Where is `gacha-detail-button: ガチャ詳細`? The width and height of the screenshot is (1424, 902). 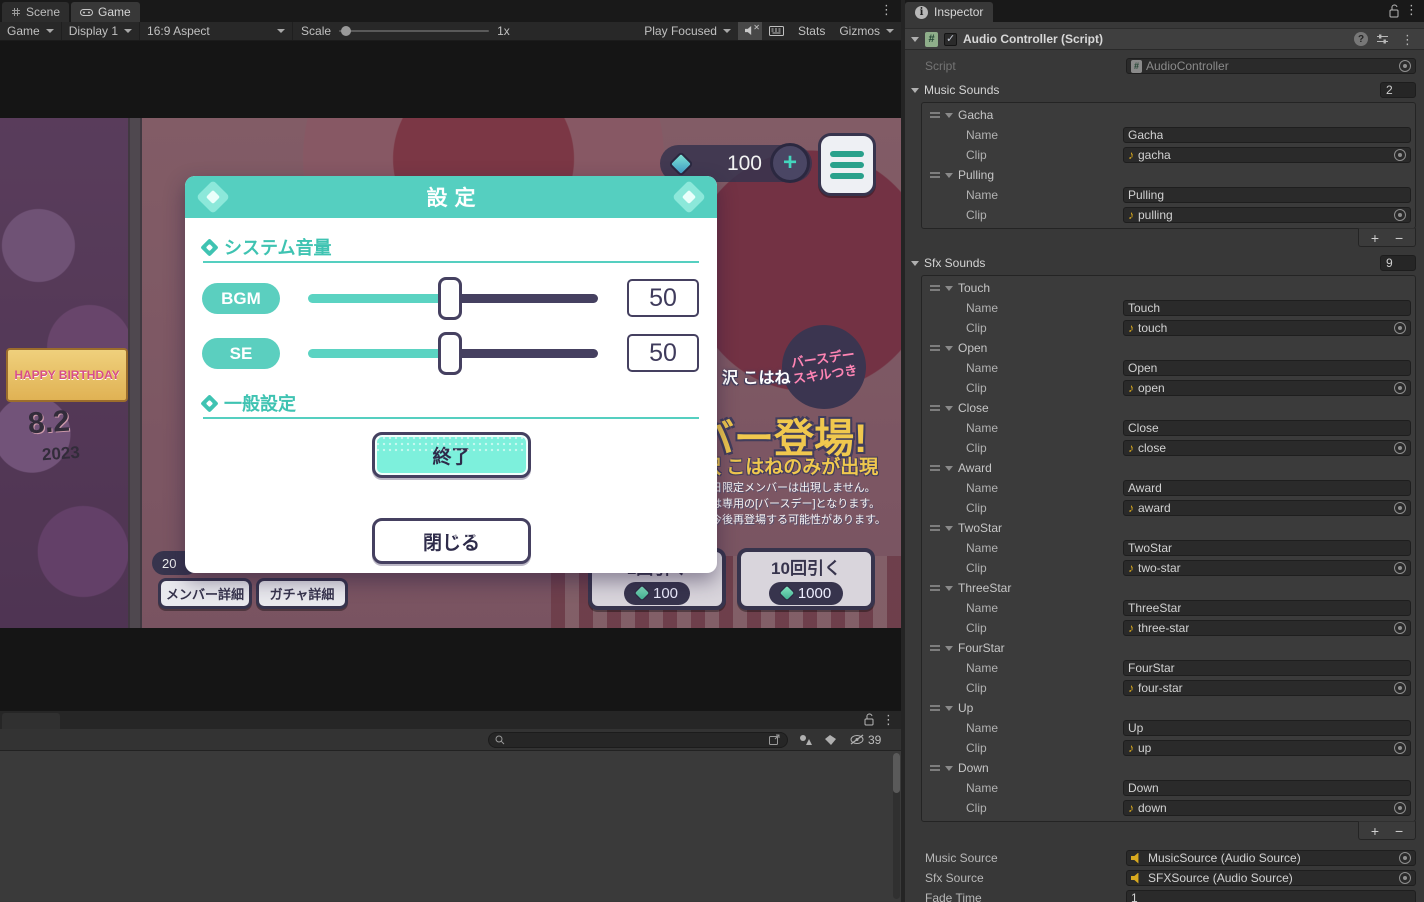
gacha-detail-button: ガチャ詳細 is located at coordinates (302, 593).